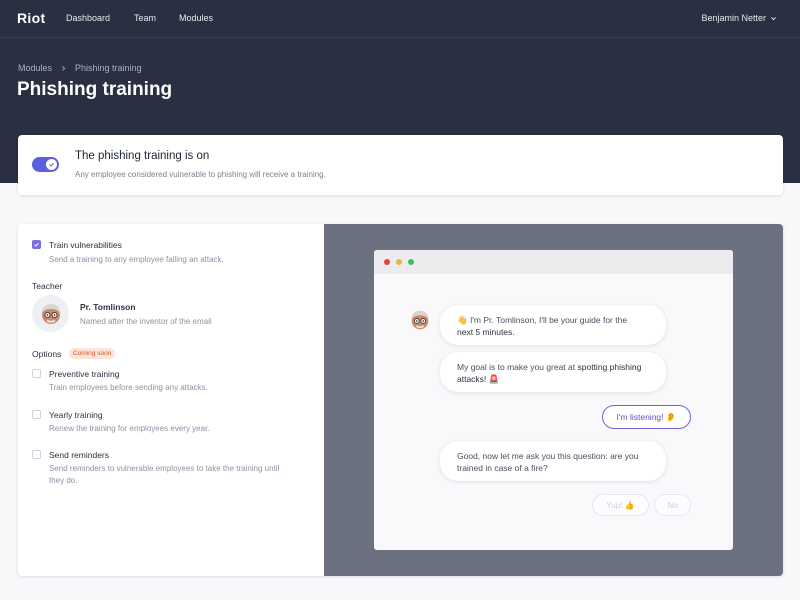 This screenshot has width=800, height=600. Describe the element at coordinates (387, 262) in the screenshot. I see `close-dot-icon` at that location.